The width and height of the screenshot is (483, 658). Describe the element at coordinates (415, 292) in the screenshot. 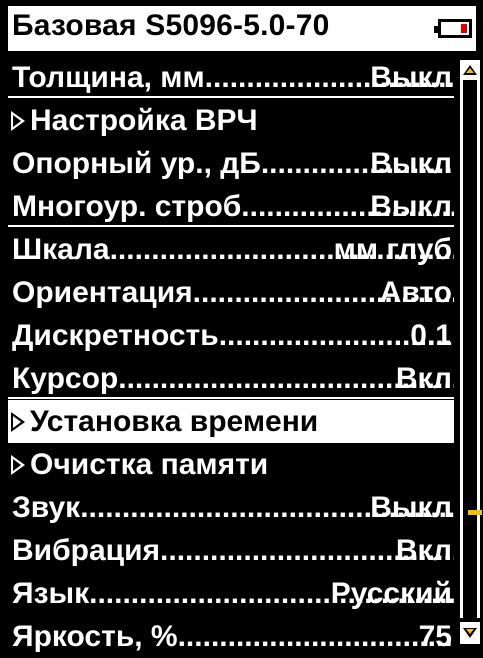

I see `menu-item-value: Авто` at that location.